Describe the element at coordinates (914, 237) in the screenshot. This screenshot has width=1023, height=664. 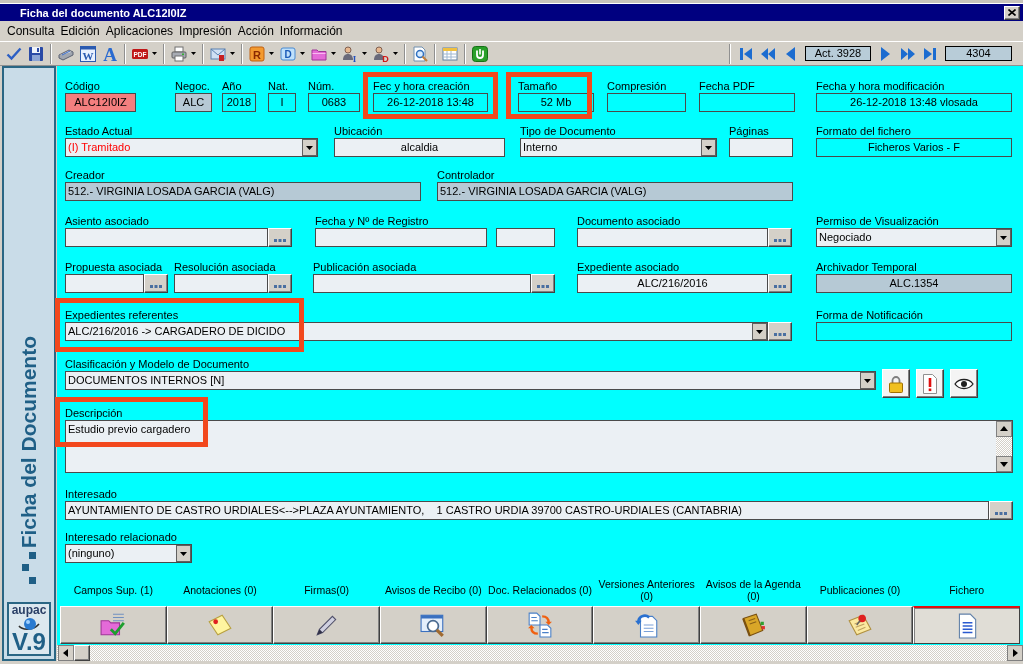
I see `dropdown: Negociado` at that location.